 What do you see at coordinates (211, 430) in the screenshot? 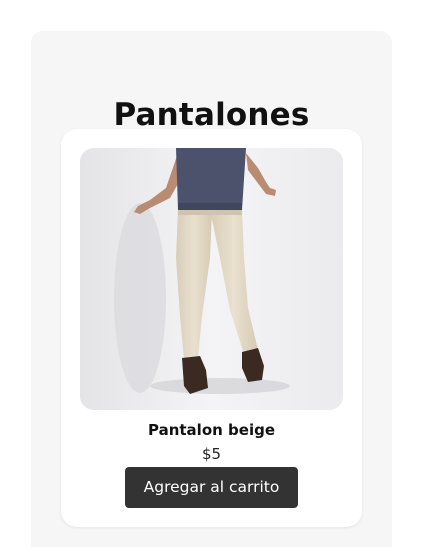
I see `product-name: Pantalon beige` at bounding box center [211, 430].